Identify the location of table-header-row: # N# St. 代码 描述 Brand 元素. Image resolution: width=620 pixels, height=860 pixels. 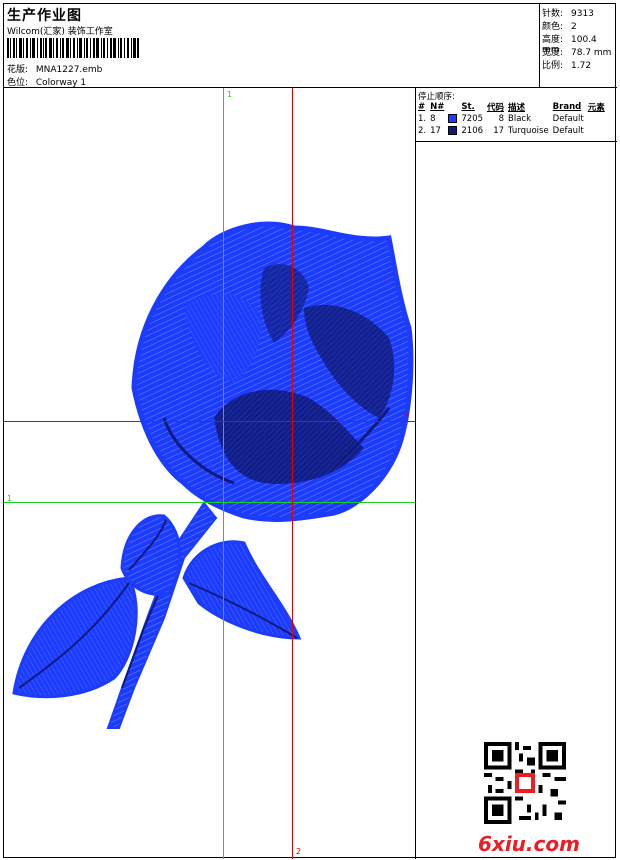
(512, 107).